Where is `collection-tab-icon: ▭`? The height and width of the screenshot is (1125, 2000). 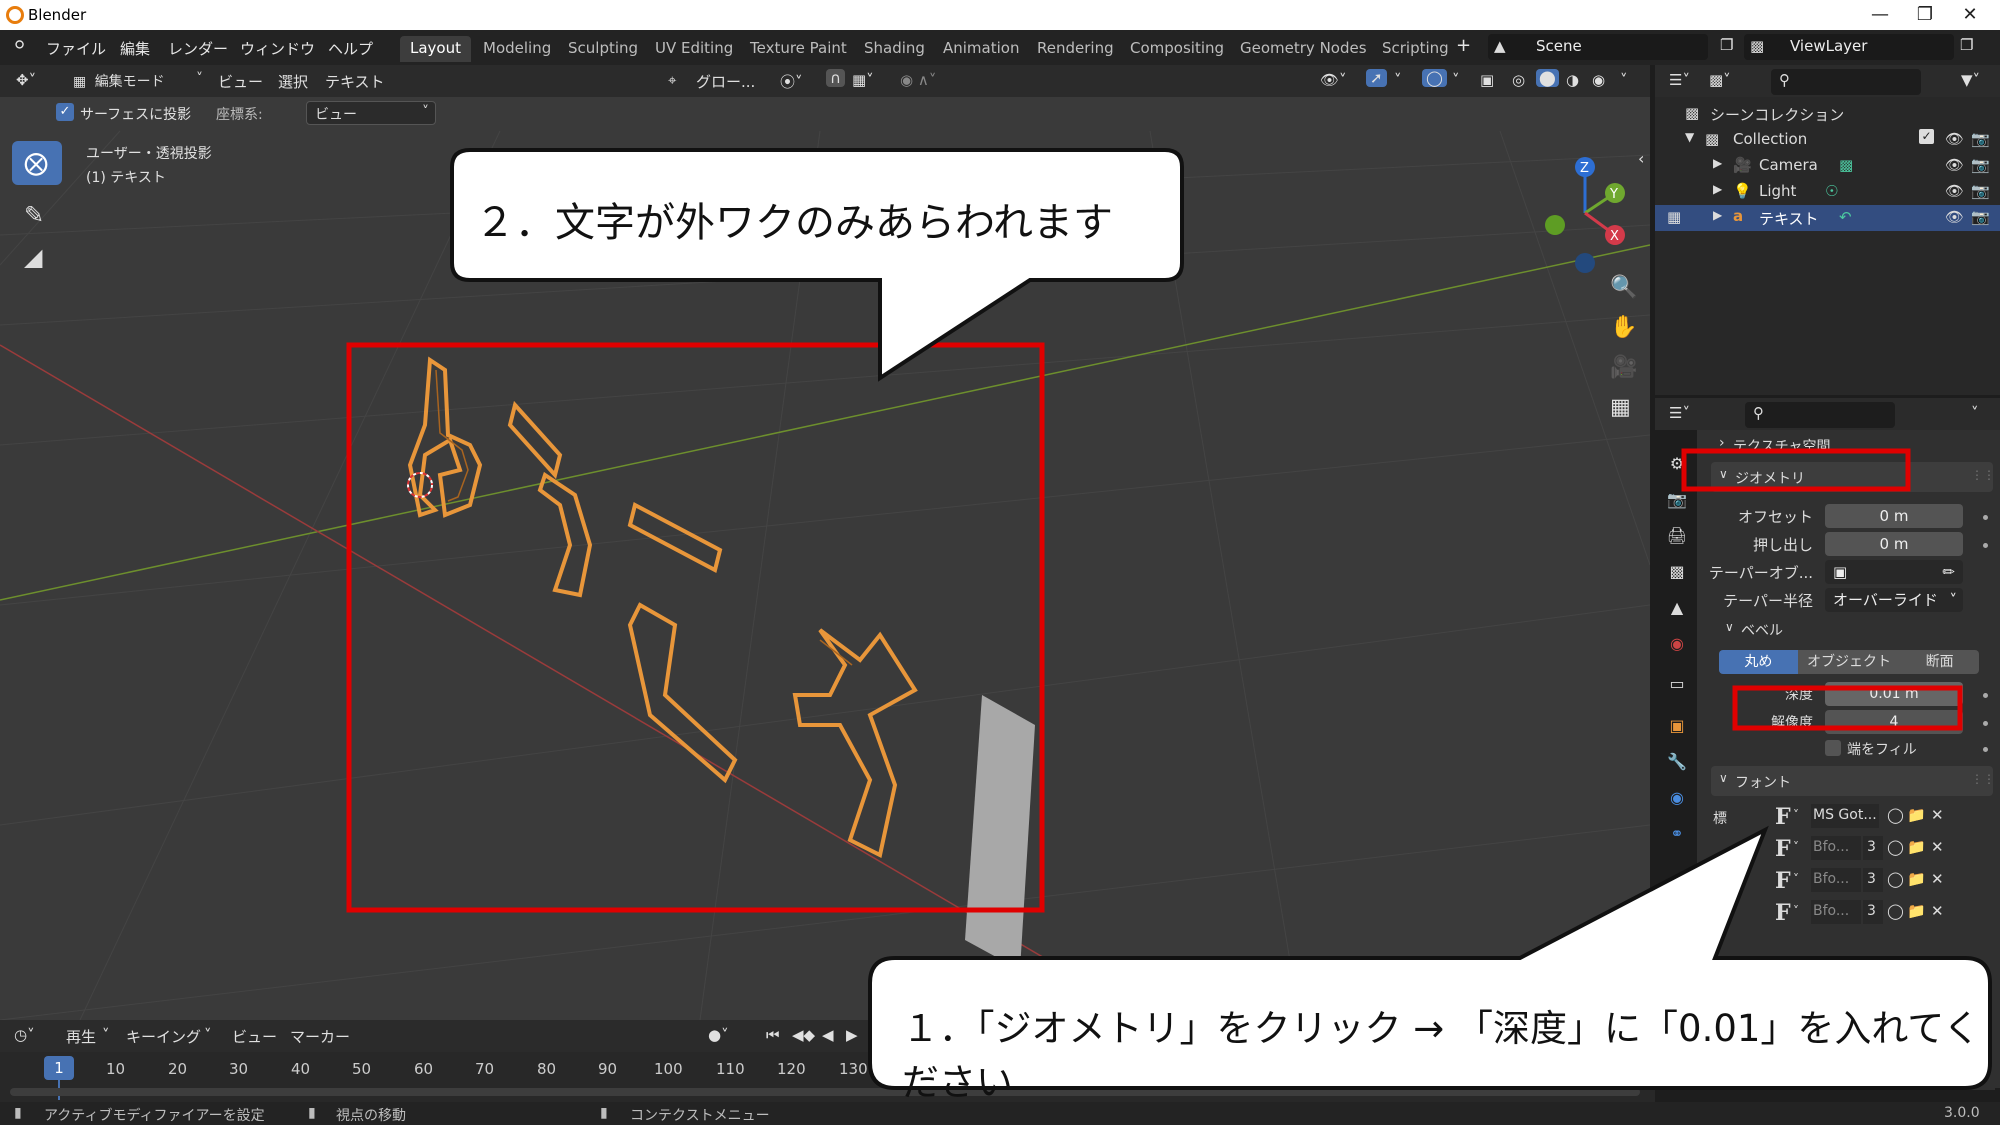
collection-tab-icon: ▭ is located at coordinates (1677, 684).